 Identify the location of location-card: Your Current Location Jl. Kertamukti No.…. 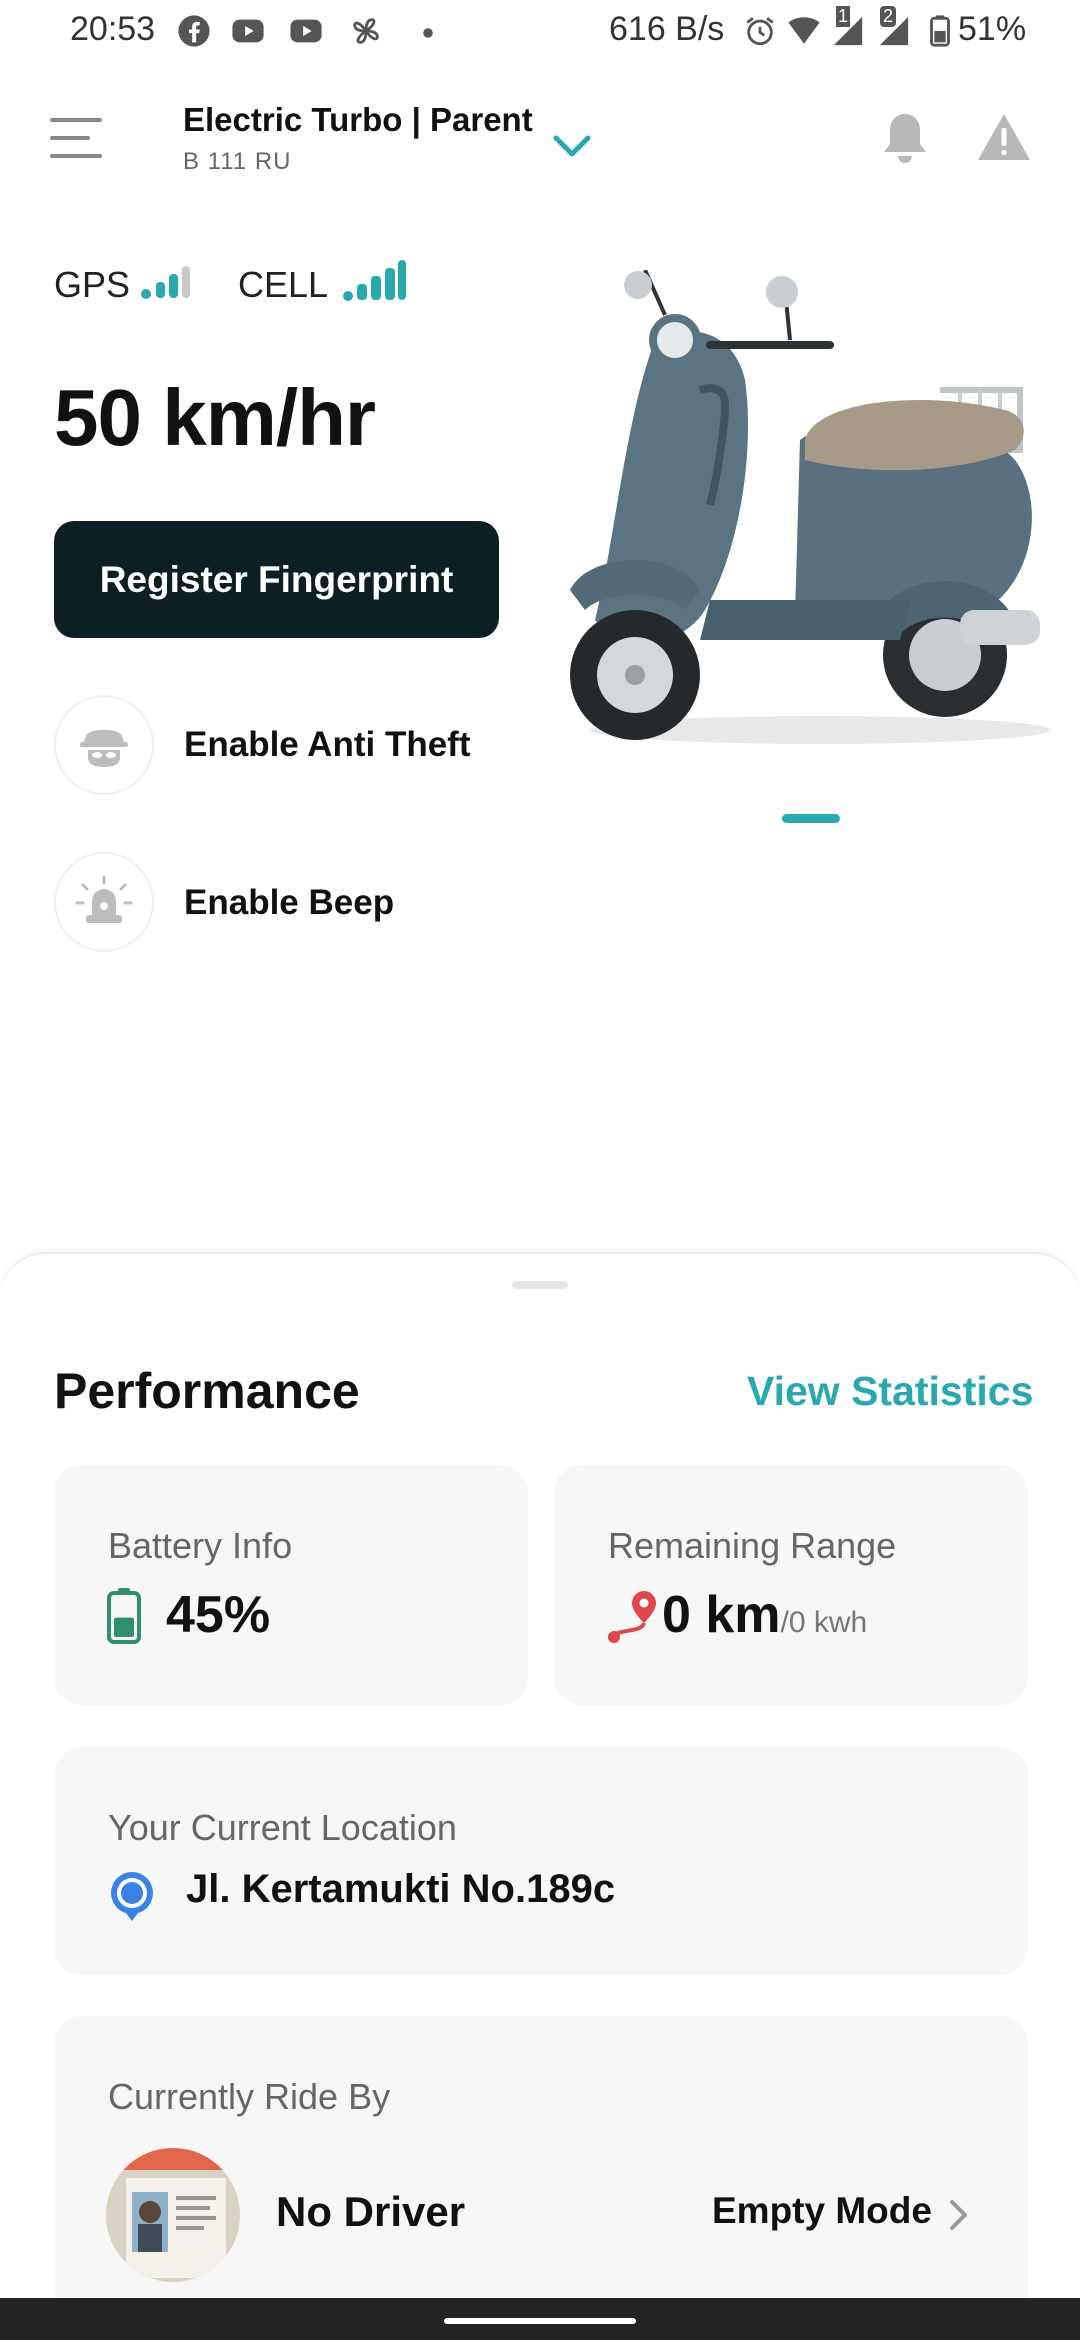
(541, 1861).